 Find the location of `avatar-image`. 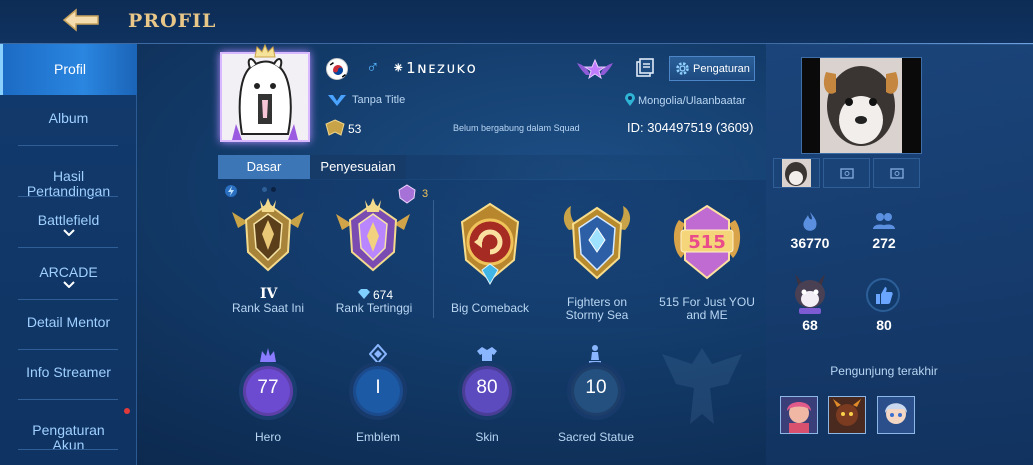

avatar-image is located at coordinates (265, 97).